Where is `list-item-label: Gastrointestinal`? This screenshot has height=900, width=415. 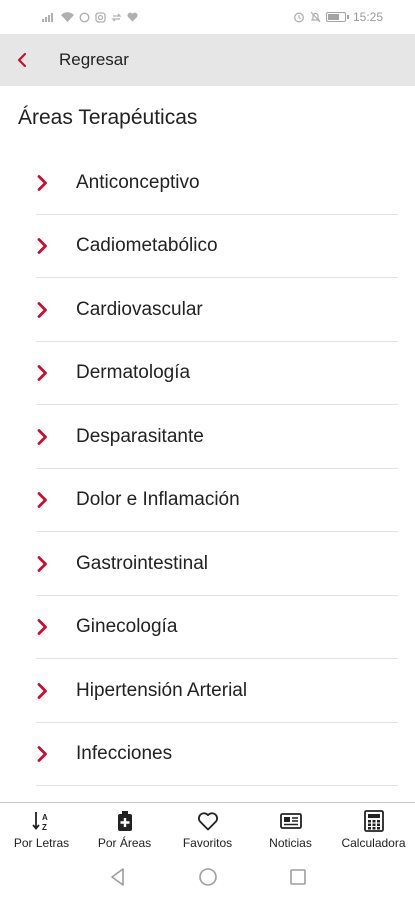
list-item-label: Gastrointestinal is located at coordinates (142, 563).